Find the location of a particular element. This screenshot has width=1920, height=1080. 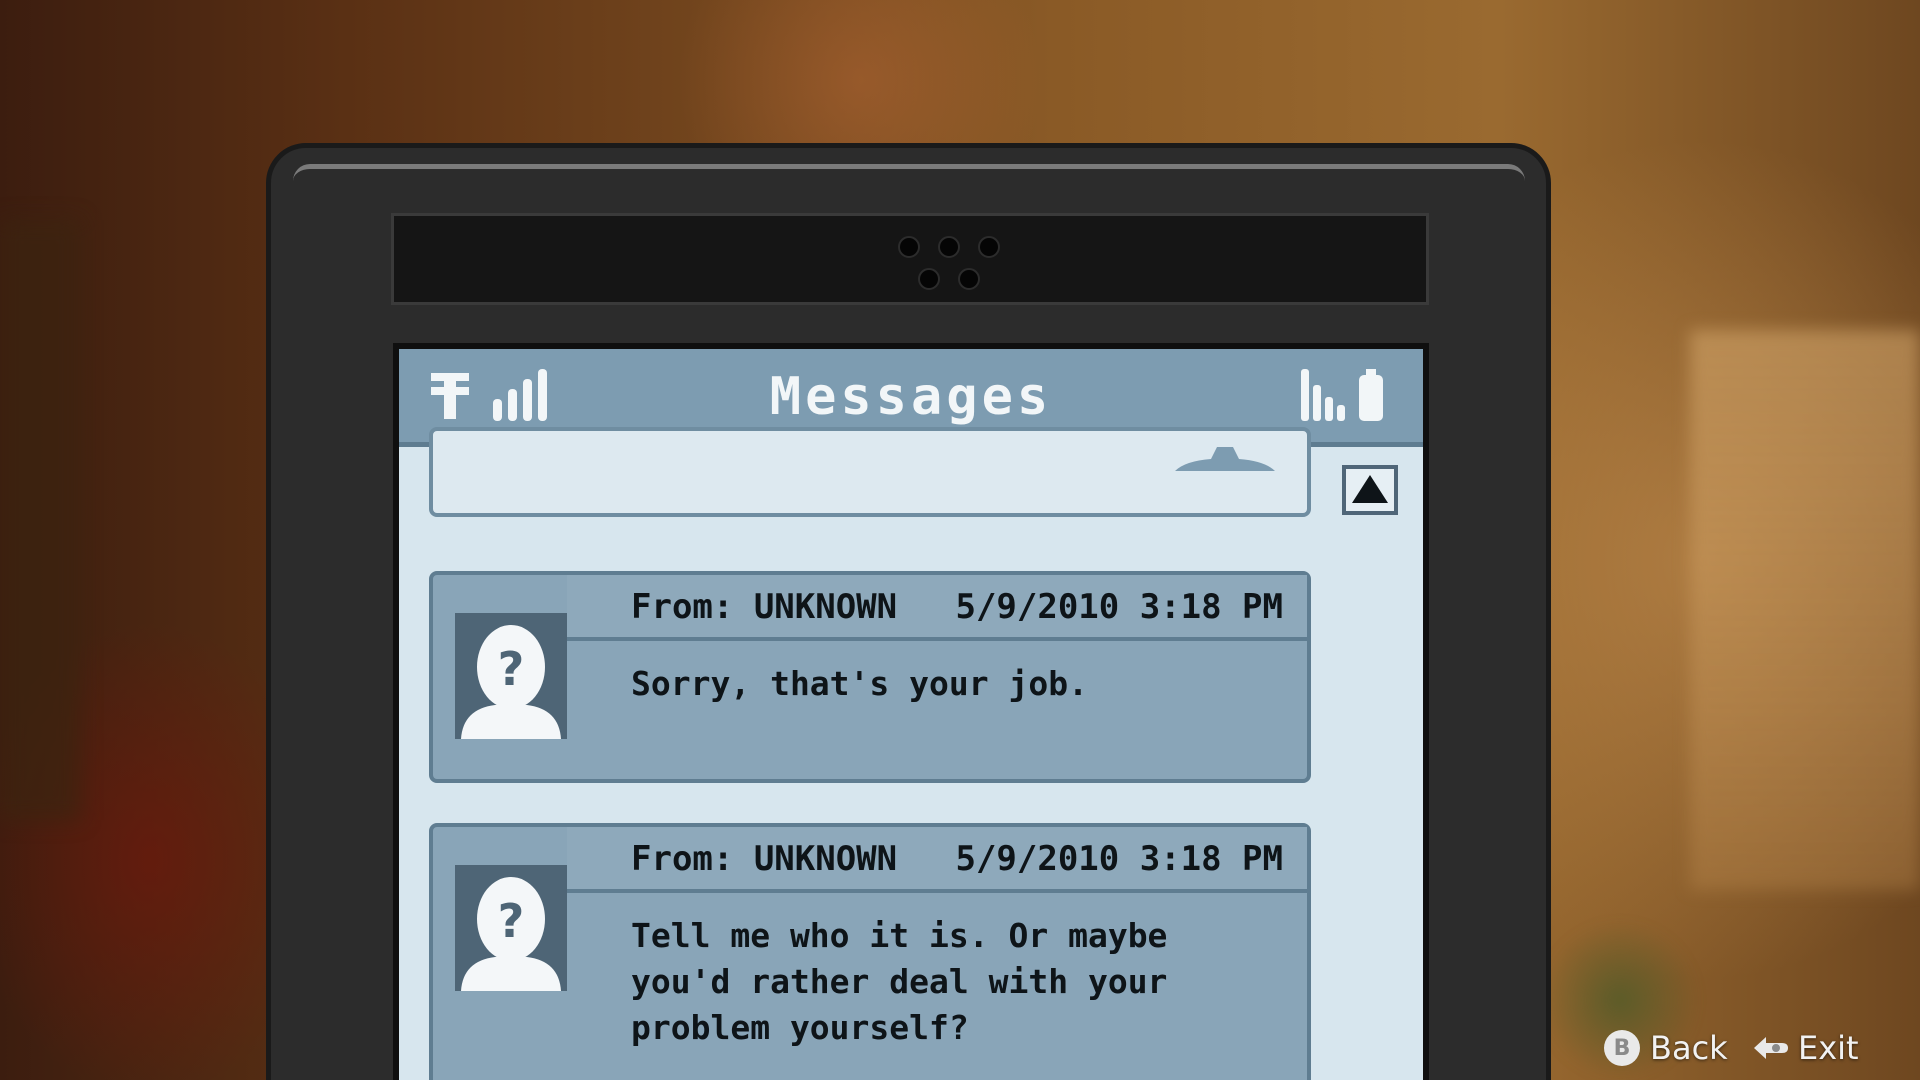

exit-prompt: Exit is located at coordinates (1805, 1048).